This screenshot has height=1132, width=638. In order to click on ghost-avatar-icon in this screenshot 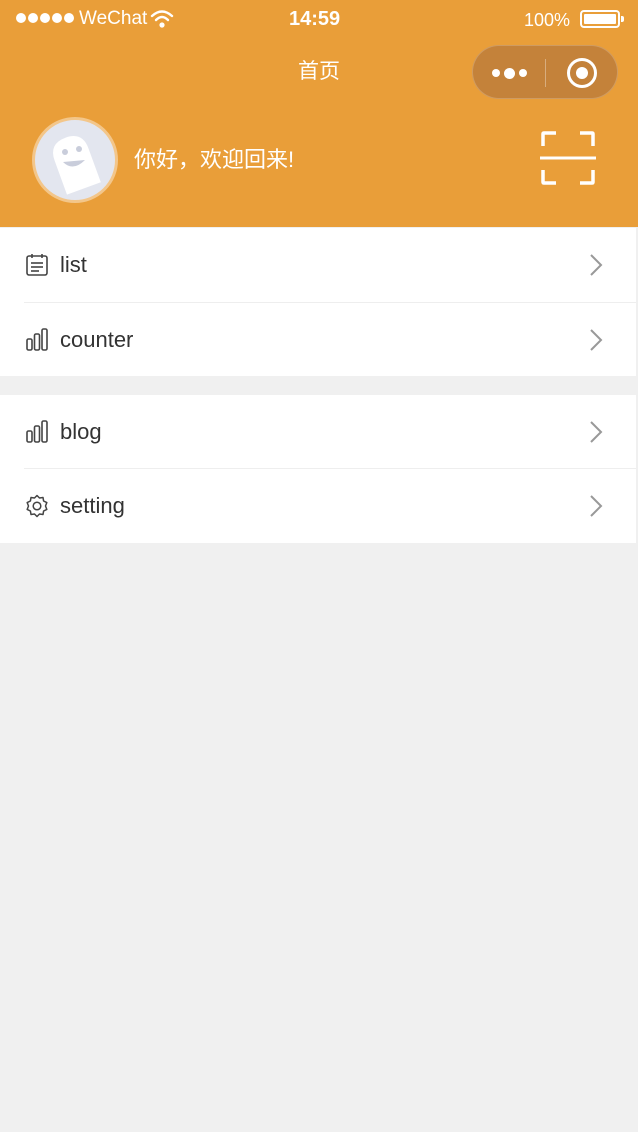, I will do `click(75, 160)`.